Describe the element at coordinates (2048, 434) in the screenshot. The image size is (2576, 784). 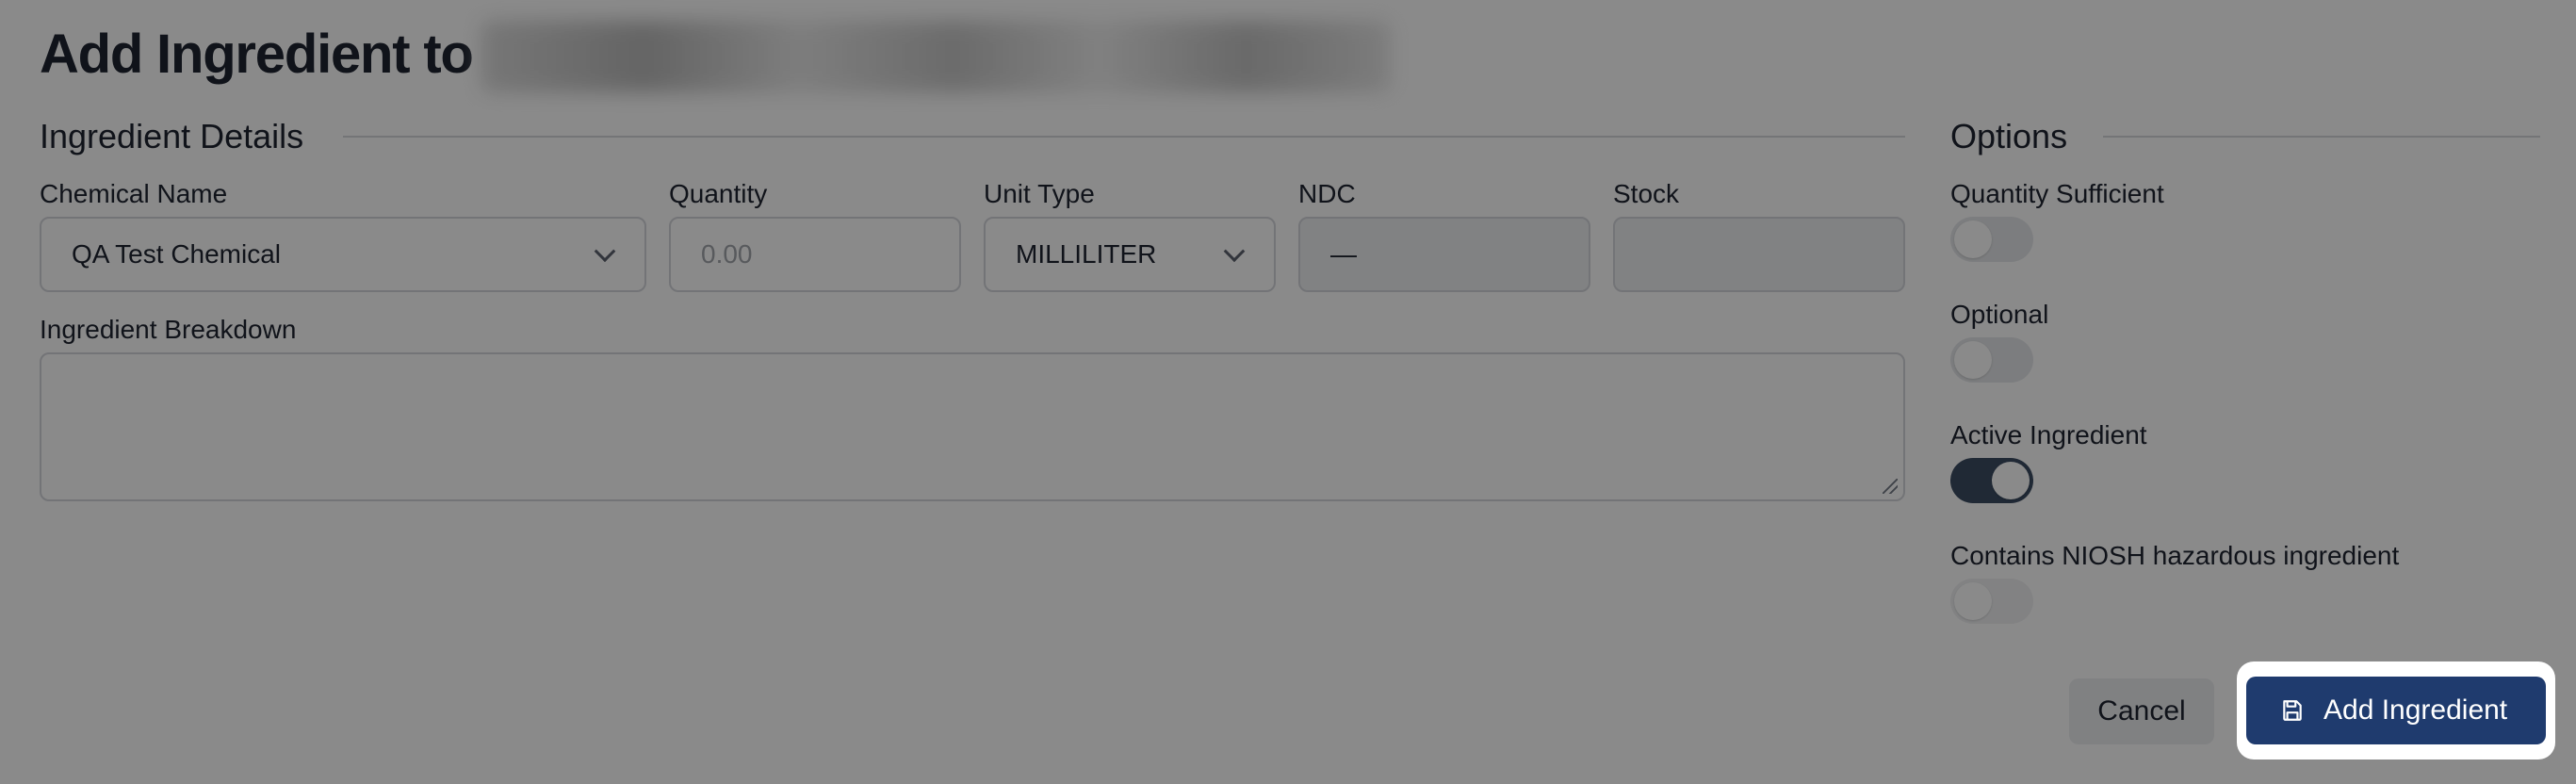
I see `toggle-label-active-ingredient: Active Ingredient` at that location.